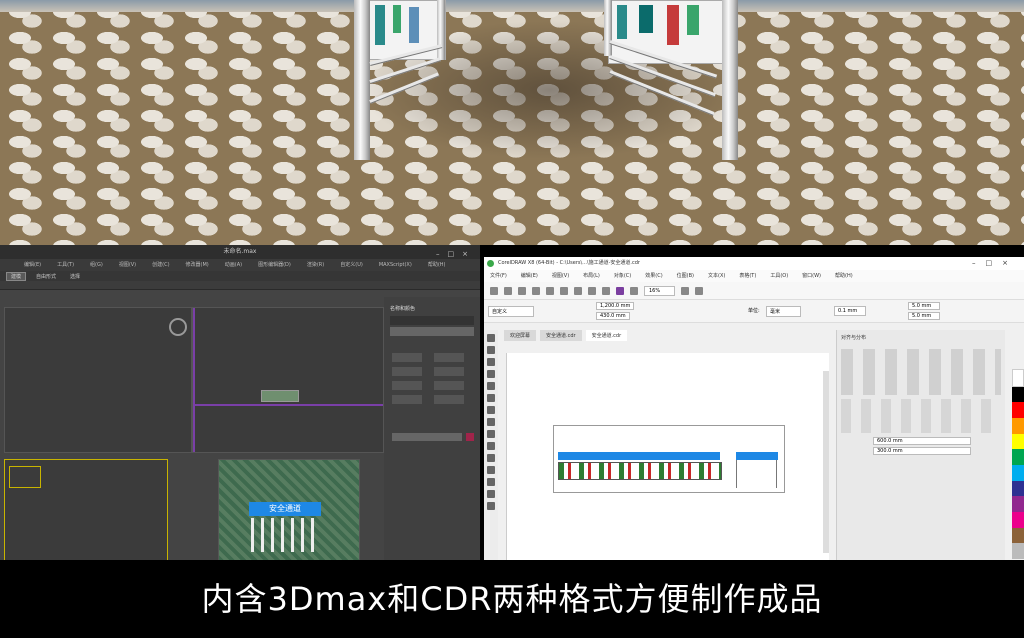  I want to click on parallel-dimension-icon, so click(491, 458).